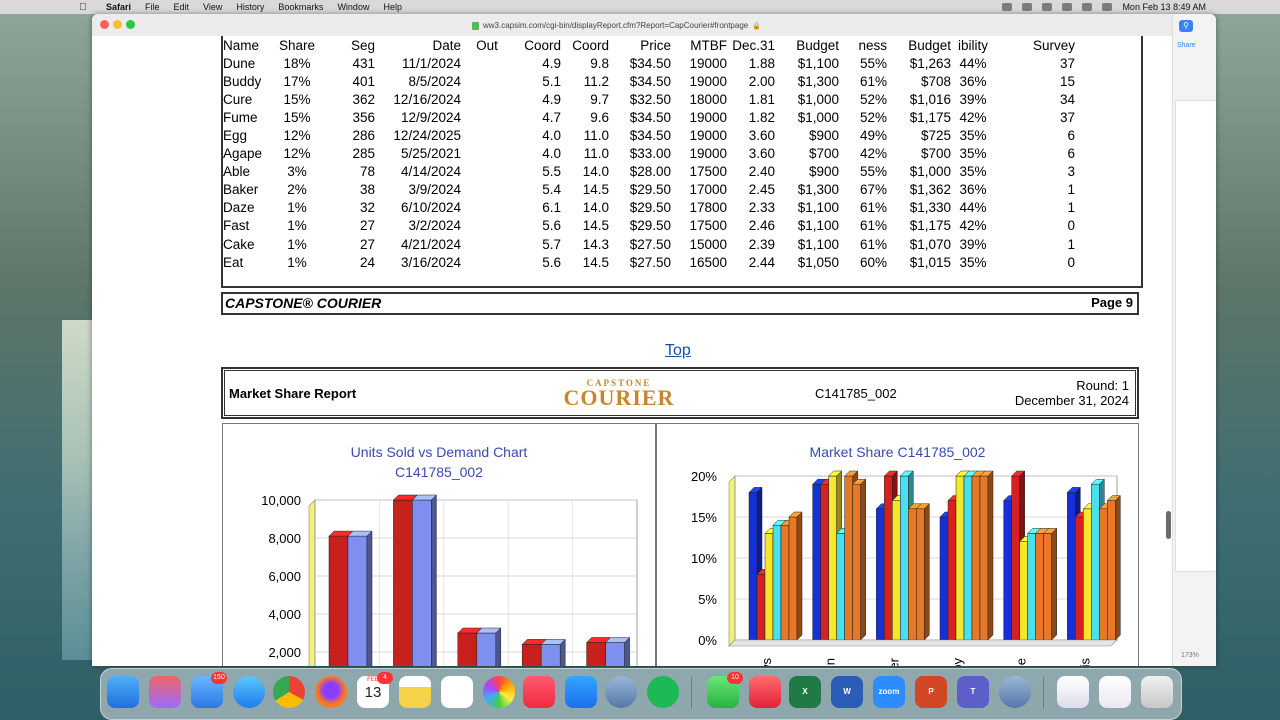 Image resolution: width=1280 pixels, height=720 pixels. What do you see at coordinates (973, 692) in the screenshot?
I see `teams-icon: T` at bounding box center [973, 692].